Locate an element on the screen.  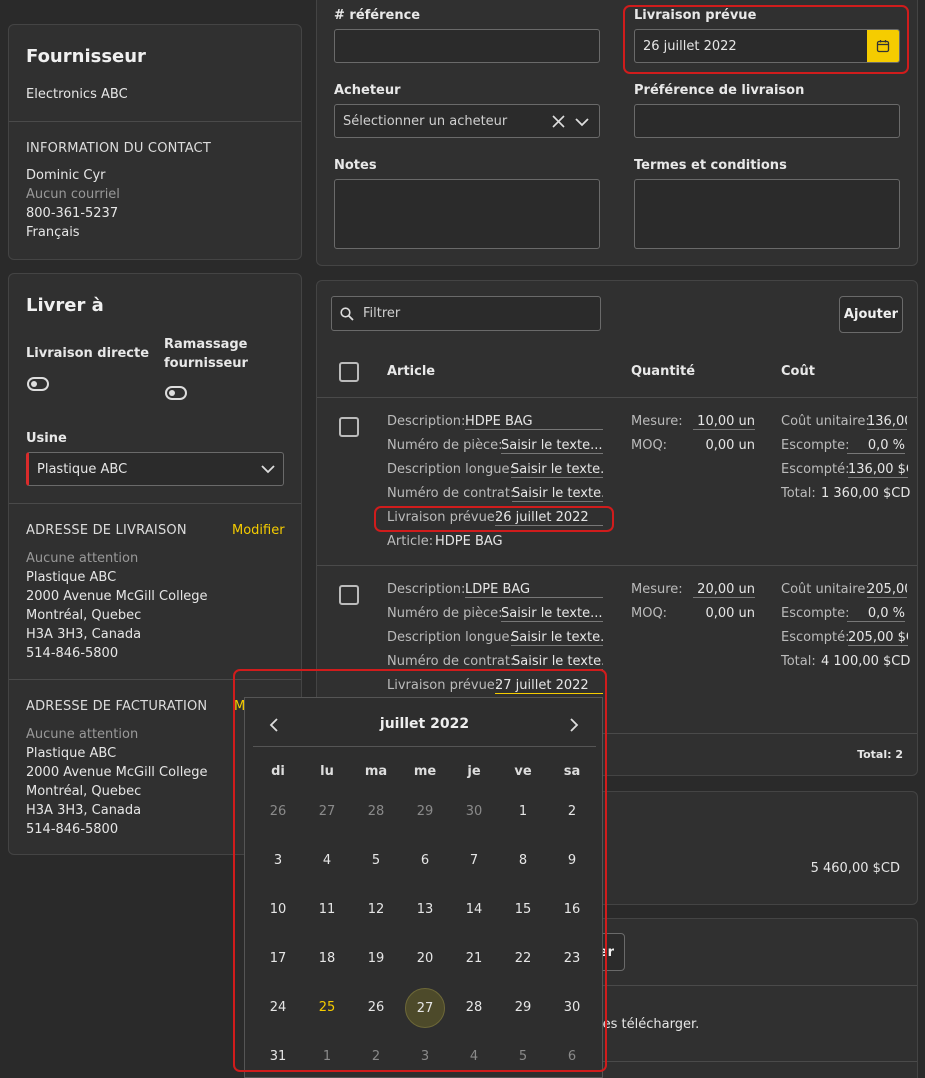
contact-name: Dominic Cyr is located at coordinates (66, 175).